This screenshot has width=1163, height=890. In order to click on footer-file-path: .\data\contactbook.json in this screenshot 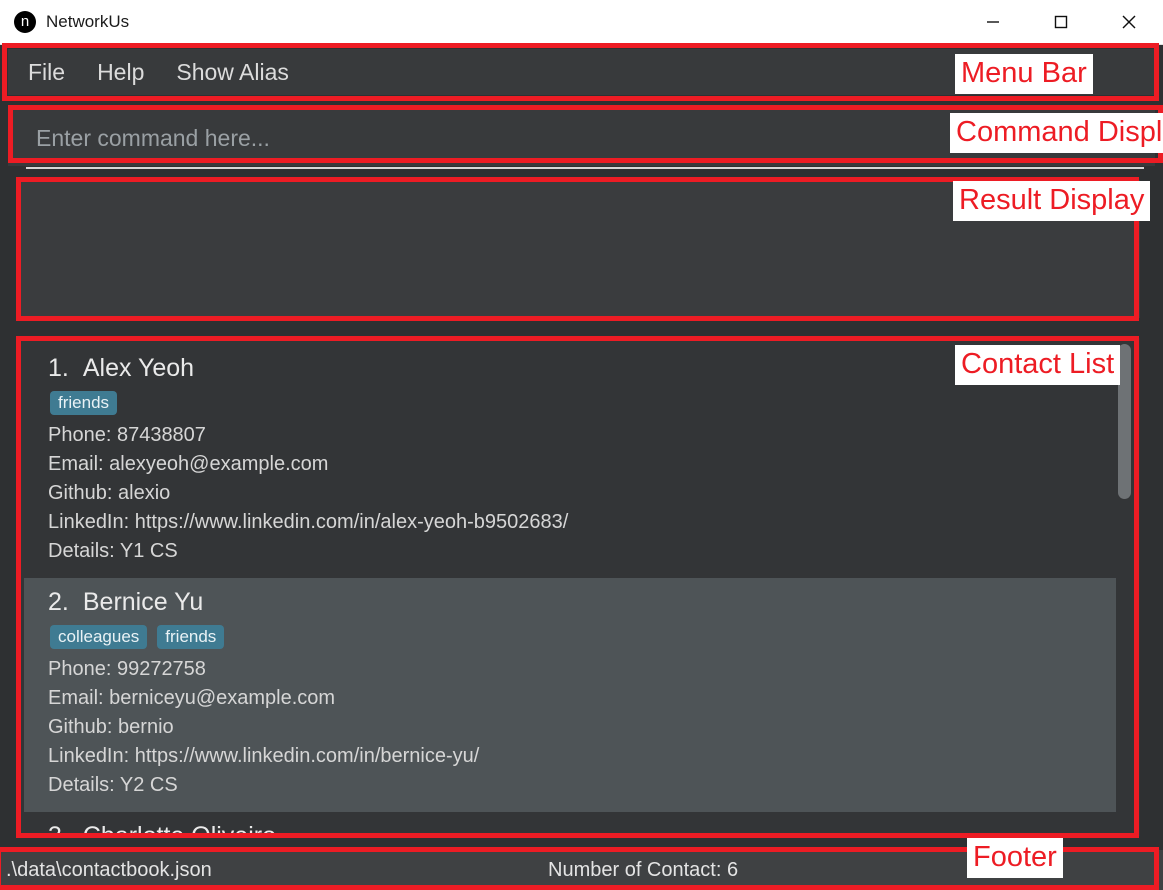, I will do `click(109, 869)`.